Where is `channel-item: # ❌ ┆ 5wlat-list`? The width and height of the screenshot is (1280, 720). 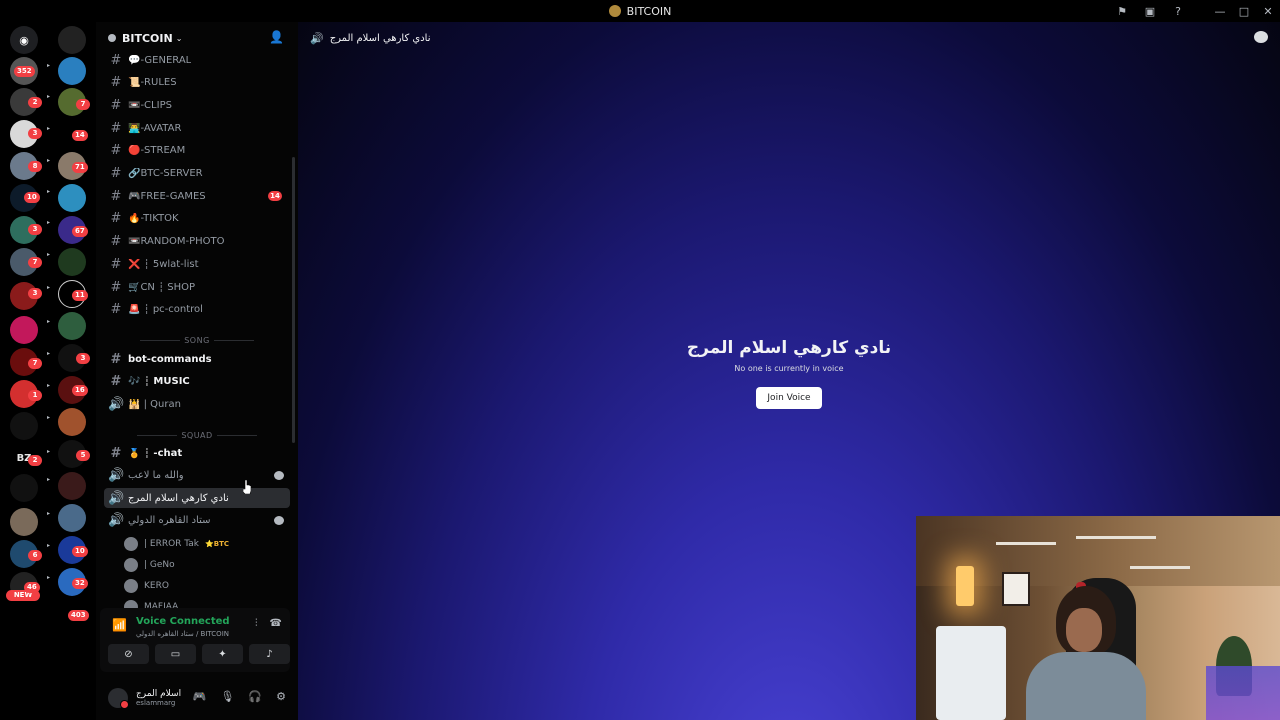
channel-item: # ❌ ┆ 5wlat-list is located at coordinates (197, 264).